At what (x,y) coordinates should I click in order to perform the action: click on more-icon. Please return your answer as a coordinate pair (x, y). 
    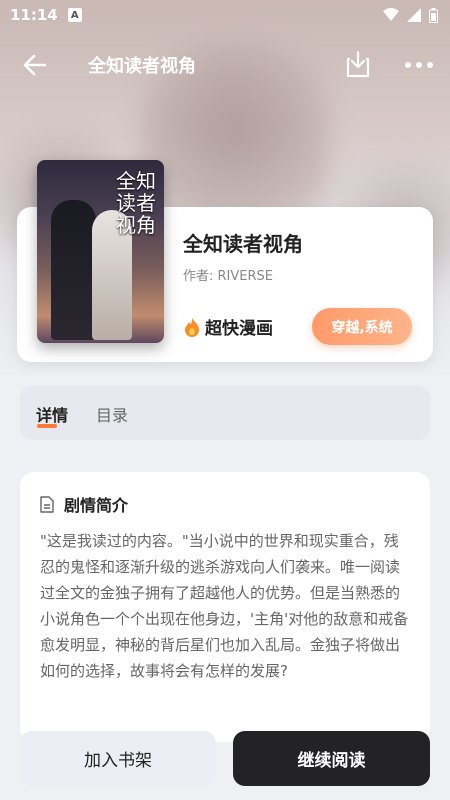
    Looking at the image, I should click on (419, 65).